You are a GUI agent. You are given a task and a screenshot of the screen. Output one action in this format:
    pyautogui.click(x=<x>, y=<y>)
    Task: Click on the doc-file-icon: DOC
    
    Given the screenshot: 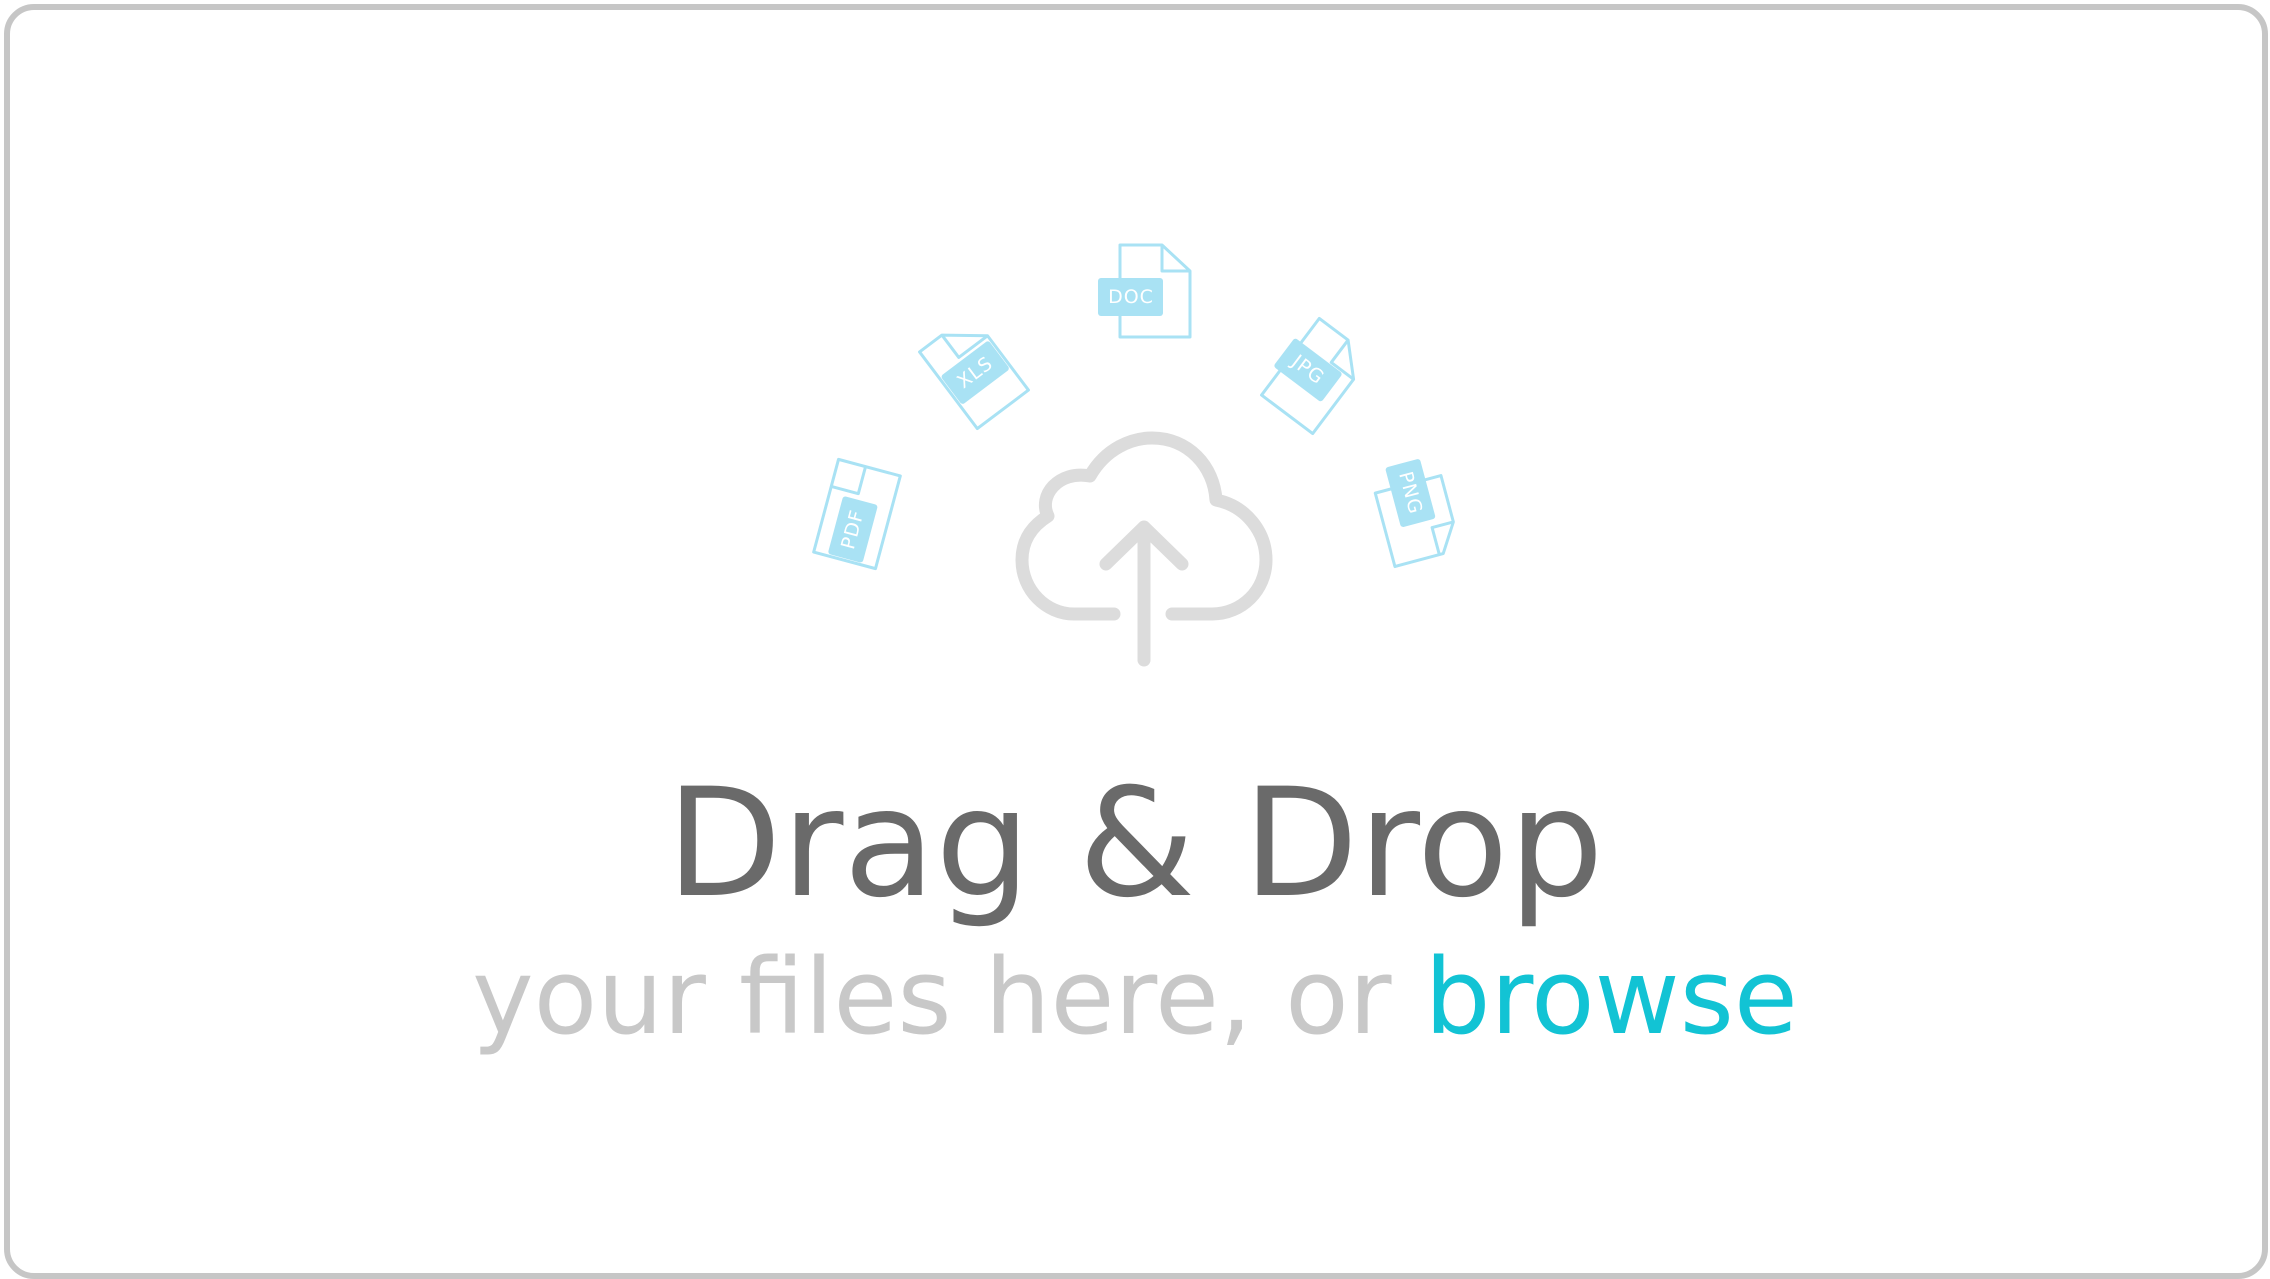 What is the action you would take?
    pyautogui.click(x=1145, y=291)
    